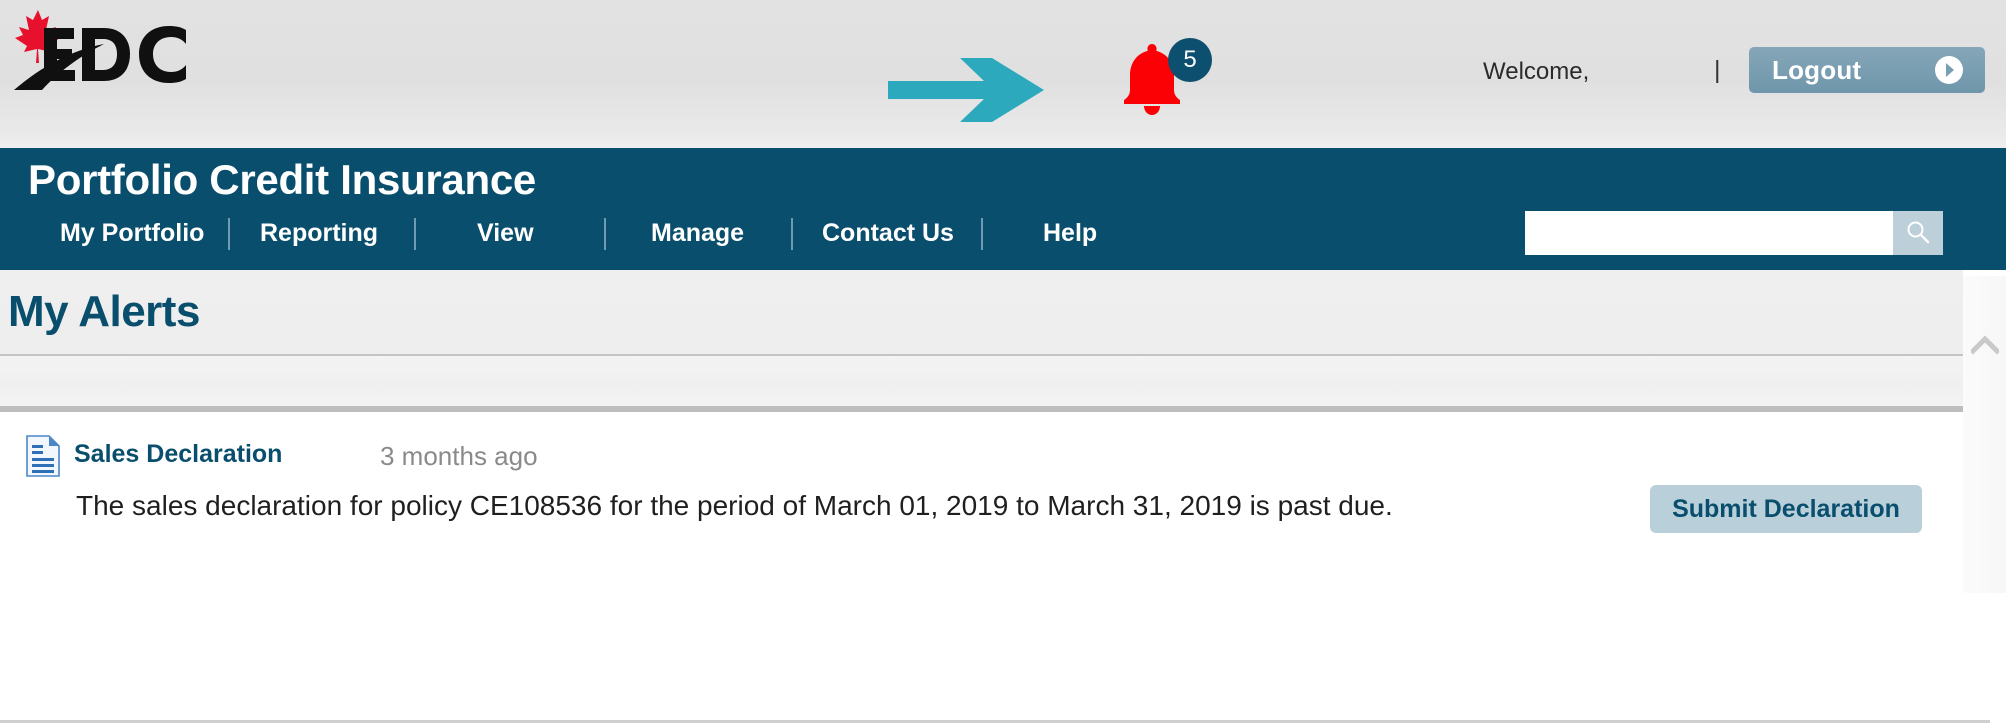 The image size is (2006, 723). Describe the element at coordinates (1190, 60) in the screenshot. I see `notification-count-badge: 5` at that location.